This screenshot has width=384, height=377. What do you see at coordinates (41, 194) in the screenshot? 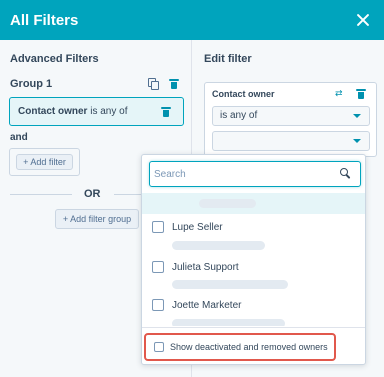
I see `or-divider-left` at bounding box center [41, 194].